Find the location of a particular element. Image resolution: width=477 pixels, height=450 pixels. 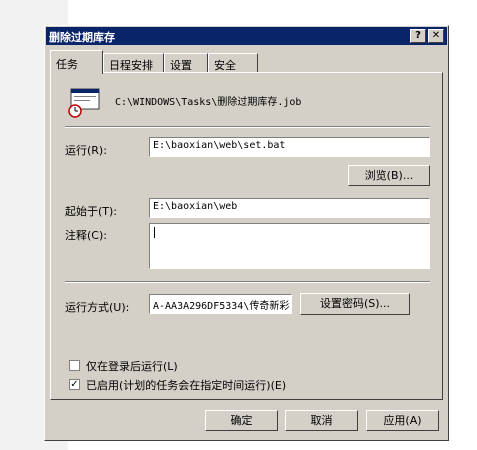

tab-schedule: 日程安排 is located at coordinates (133, 63).